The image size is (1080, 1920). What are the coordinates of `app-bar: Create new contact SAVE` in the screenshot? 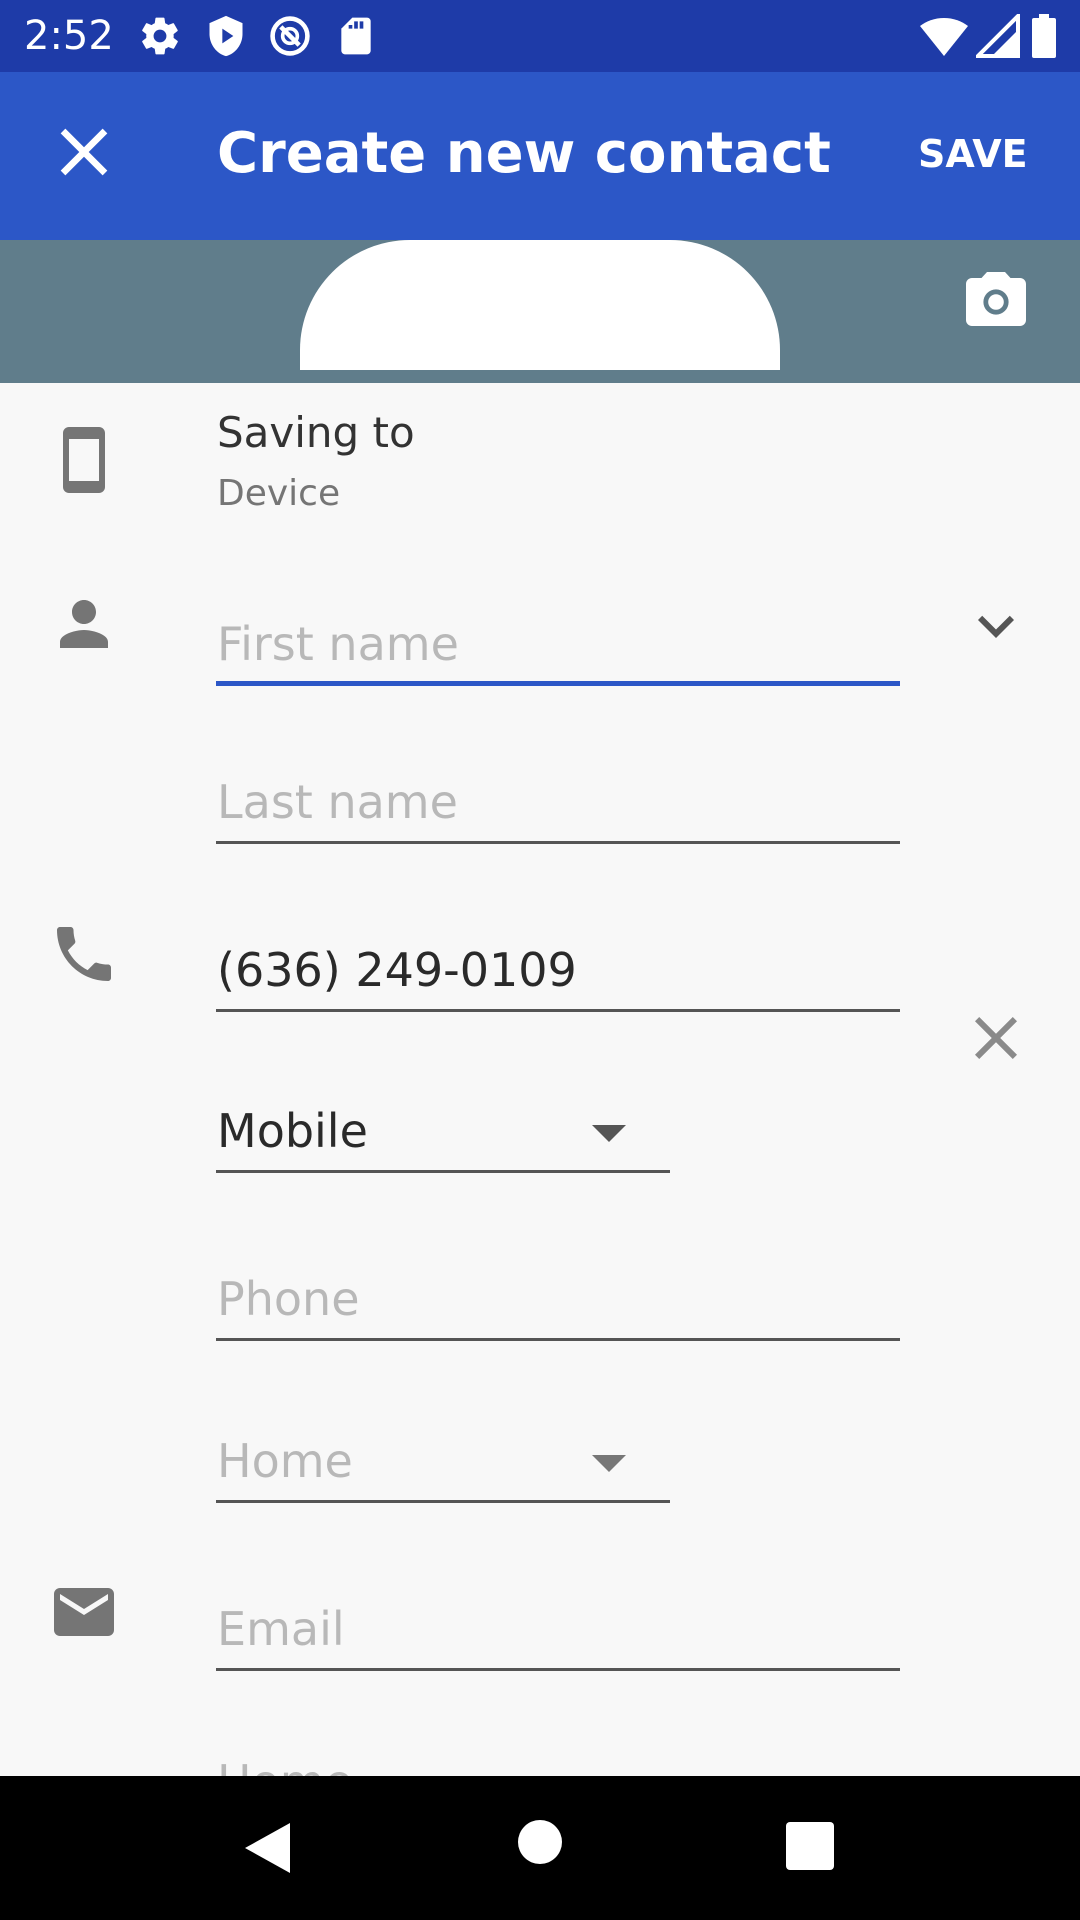 It's located at (540, 156).